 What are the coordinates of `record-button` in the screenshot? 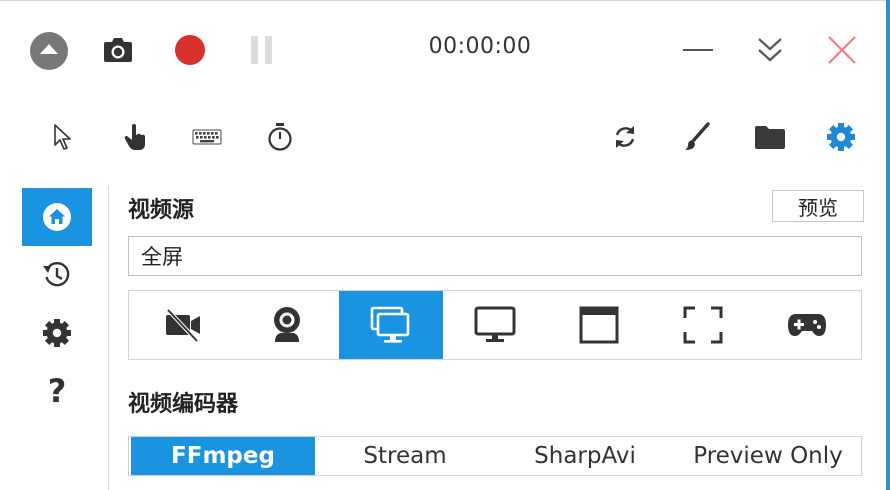 It's located at (190, 50).